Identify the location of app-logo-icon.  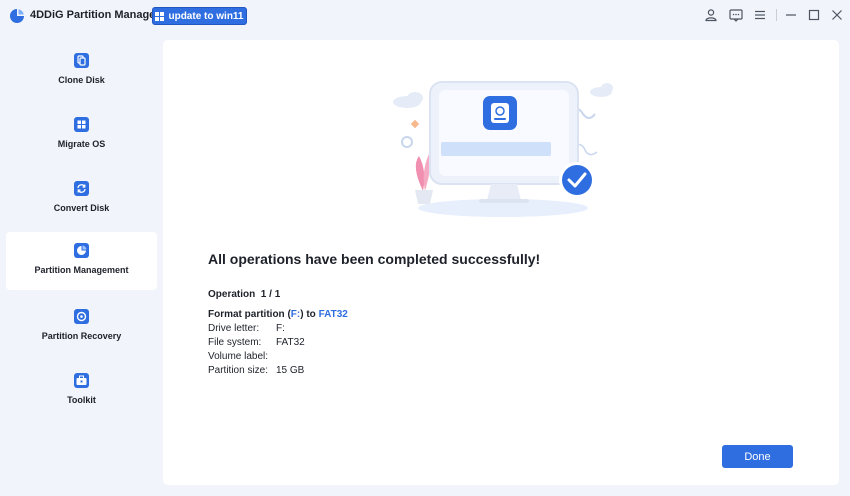
(17, 16).